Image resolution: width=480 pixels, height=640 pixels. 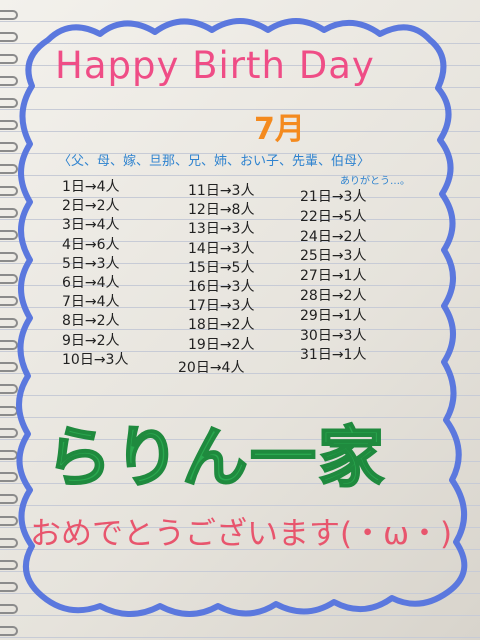 I want to click on day-entry: 30日→3人, so click(x=333, y=335).